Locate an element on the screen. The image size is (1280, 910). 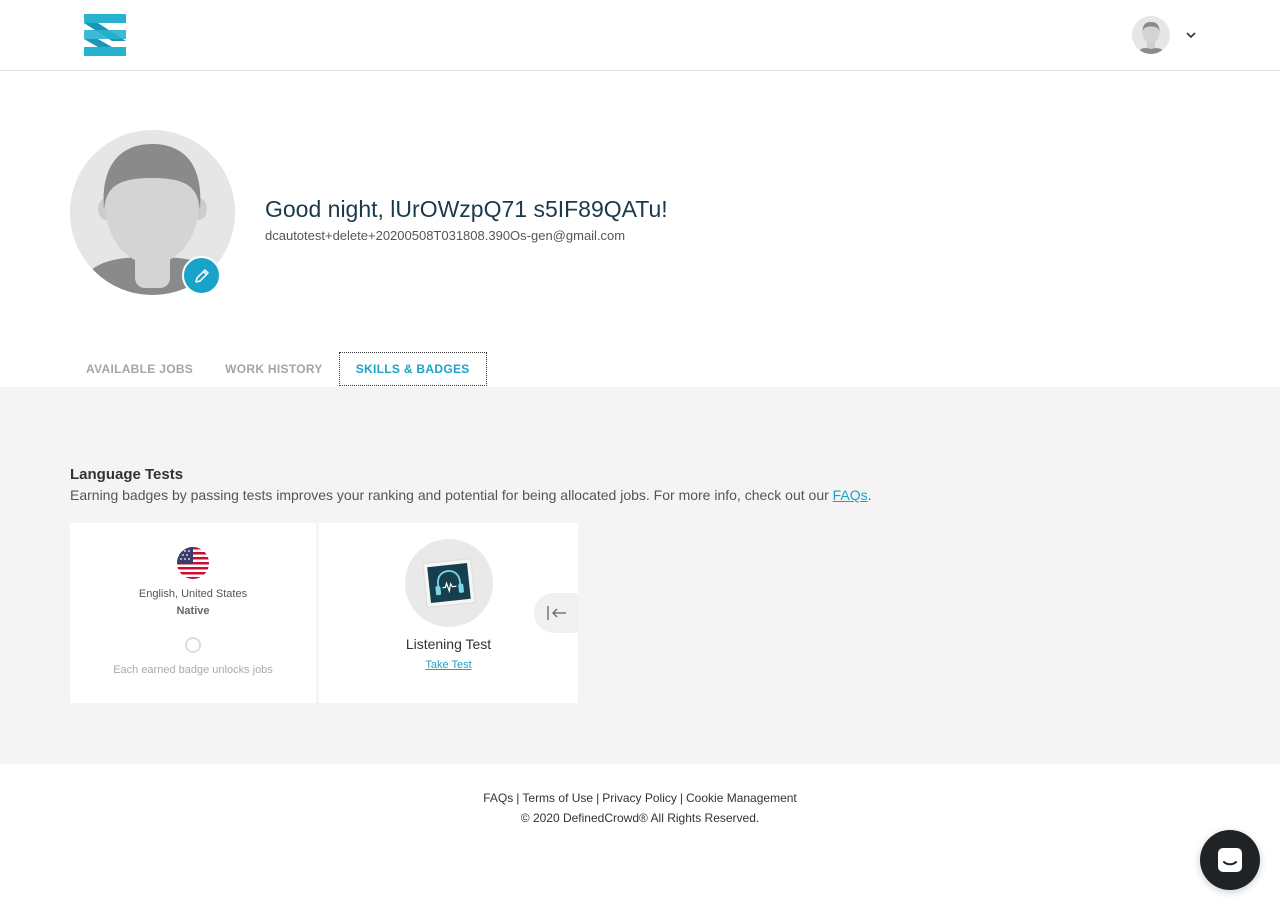
take-test-link: Take Test is located at coordinates (448, 665).